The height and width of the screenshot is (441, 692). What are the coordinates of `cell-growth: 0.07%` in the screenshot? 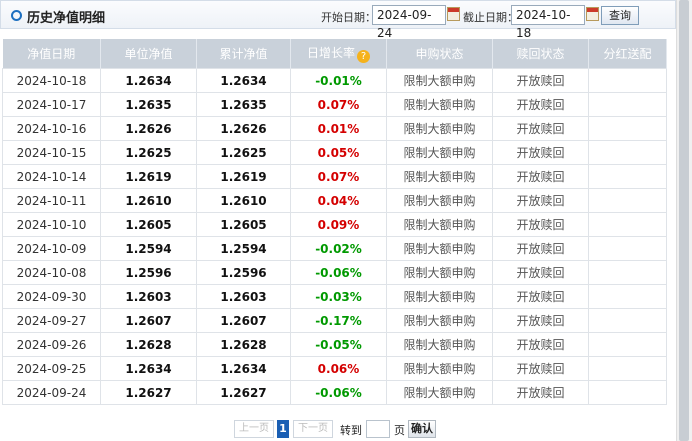 It's located at (338, 104).